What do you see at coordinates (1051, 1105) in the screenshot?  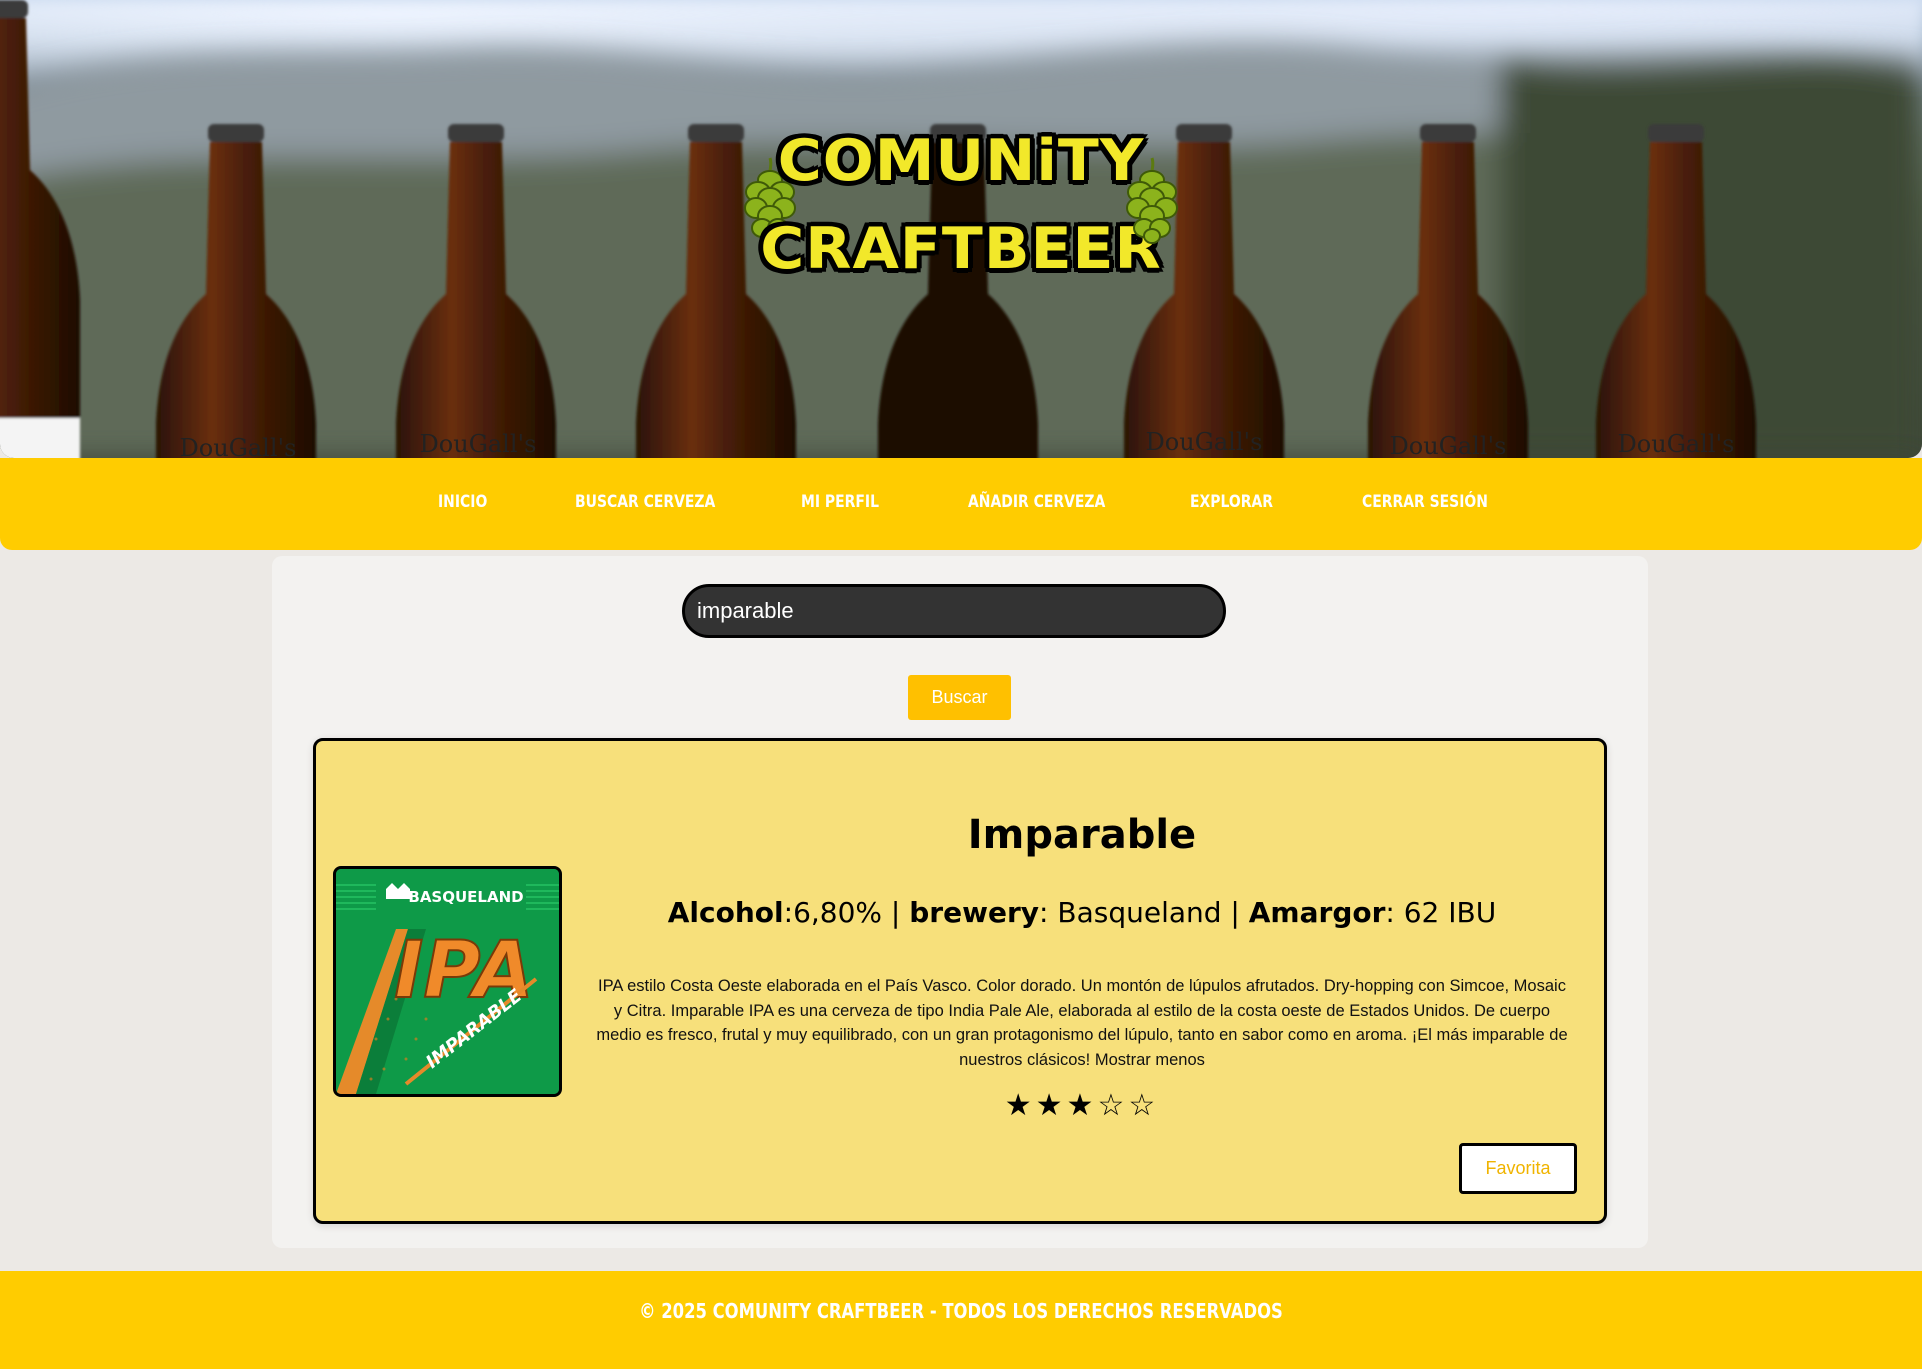 I see `star-2-icon: ★` at bounding box center [1051, 1105].